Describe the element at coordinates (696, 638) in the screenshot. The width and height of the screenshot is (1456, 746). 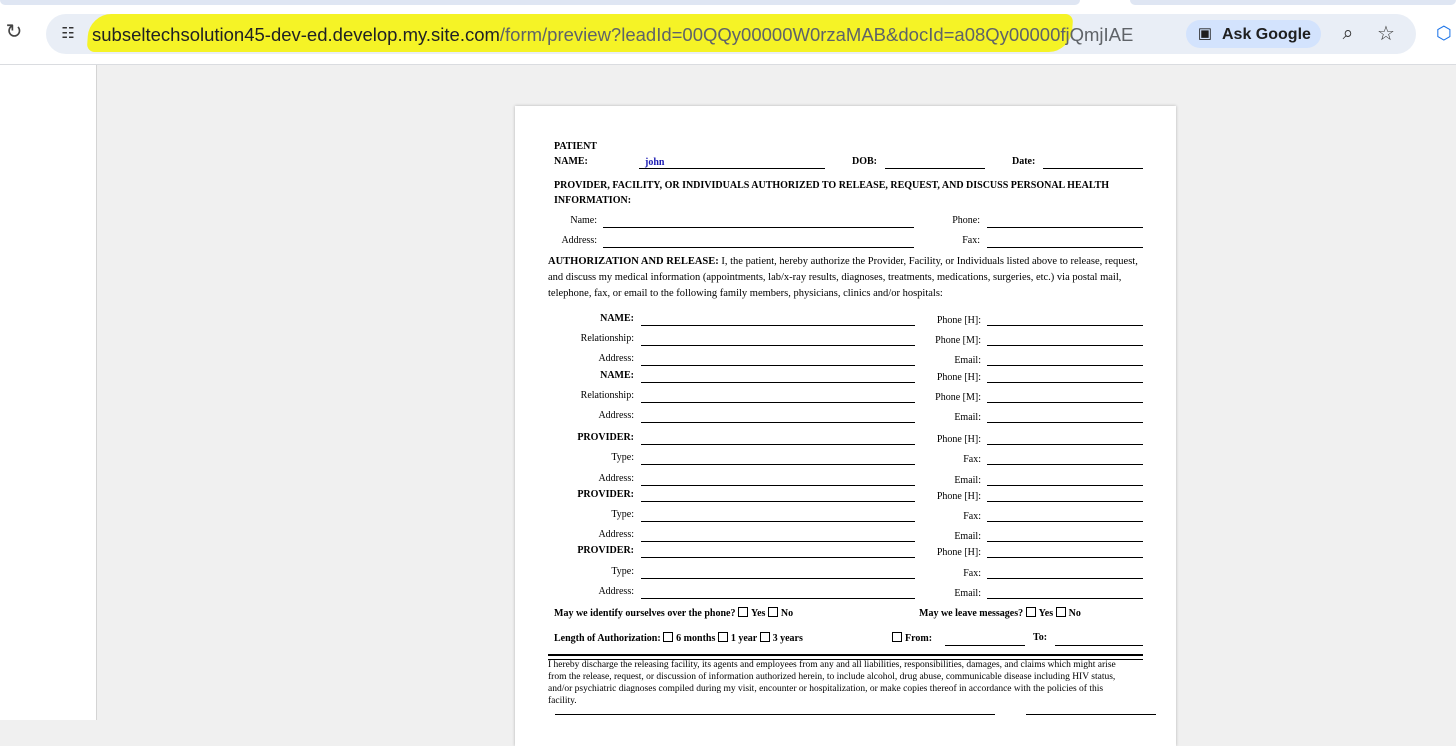
I see `opt-6-months-label: 6 months` at that location.